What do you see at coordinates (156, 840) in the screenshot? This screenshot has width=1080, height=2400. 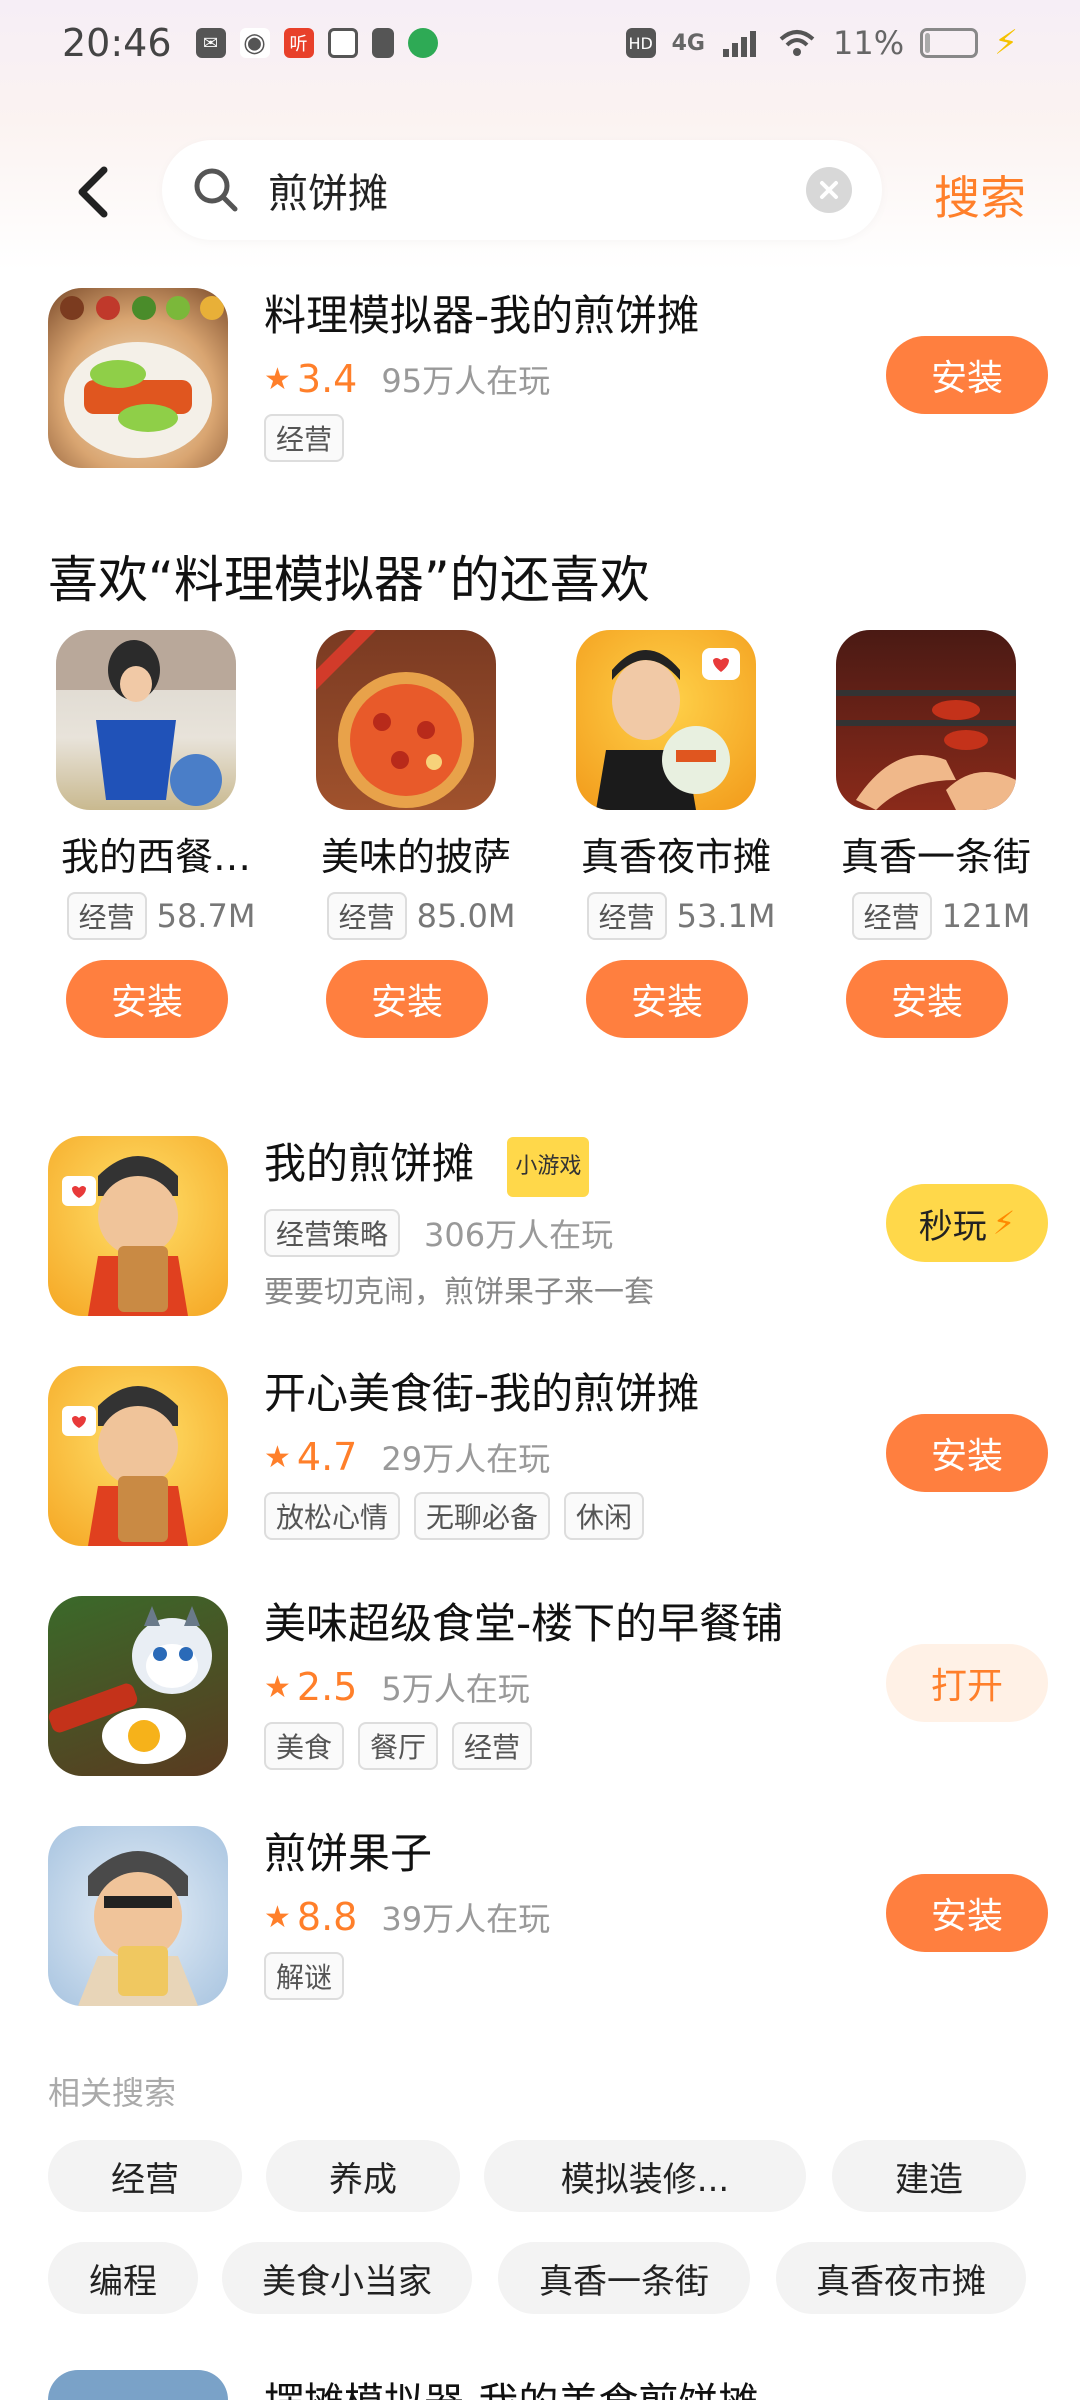 I see `recommendation-item: 我的西餐… 经营 58.7M 安装` at bounding box center [156, 840].